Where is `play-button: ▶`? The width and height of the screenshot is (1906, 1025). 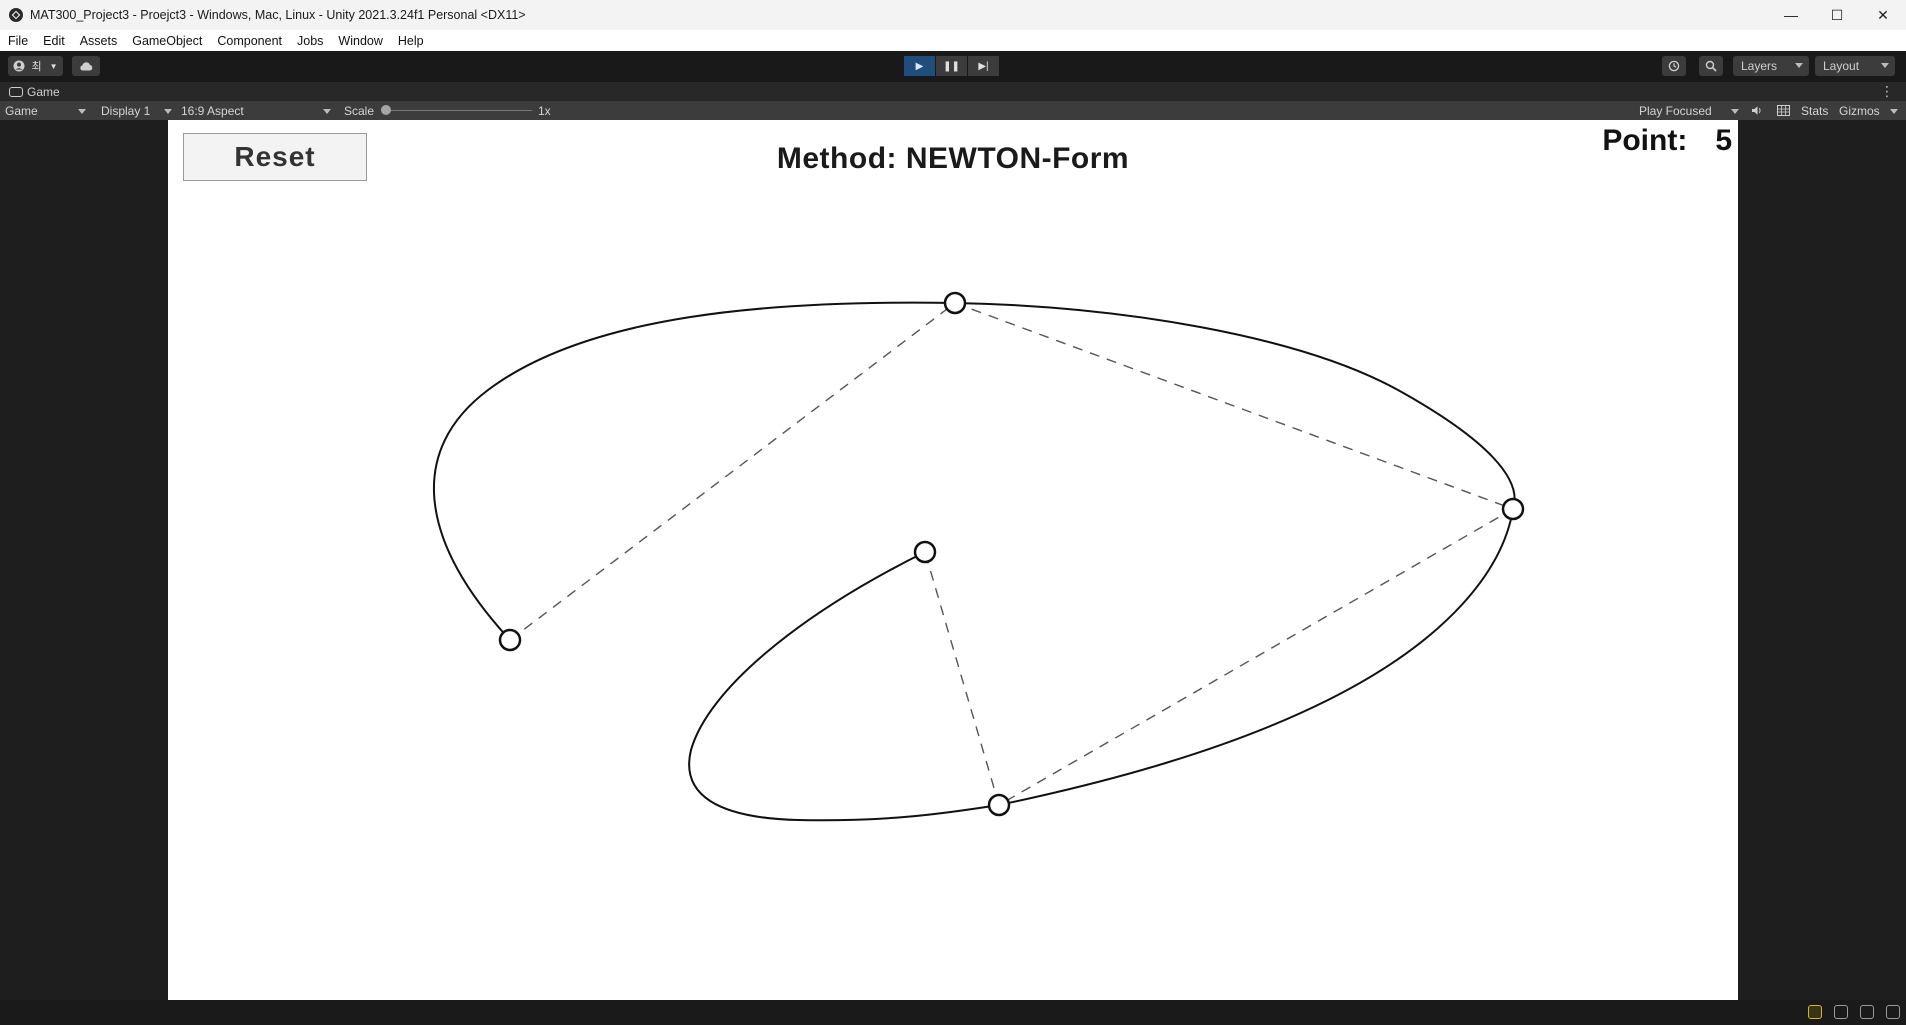 play-button: ▶ is located at coordinates (919, 66).